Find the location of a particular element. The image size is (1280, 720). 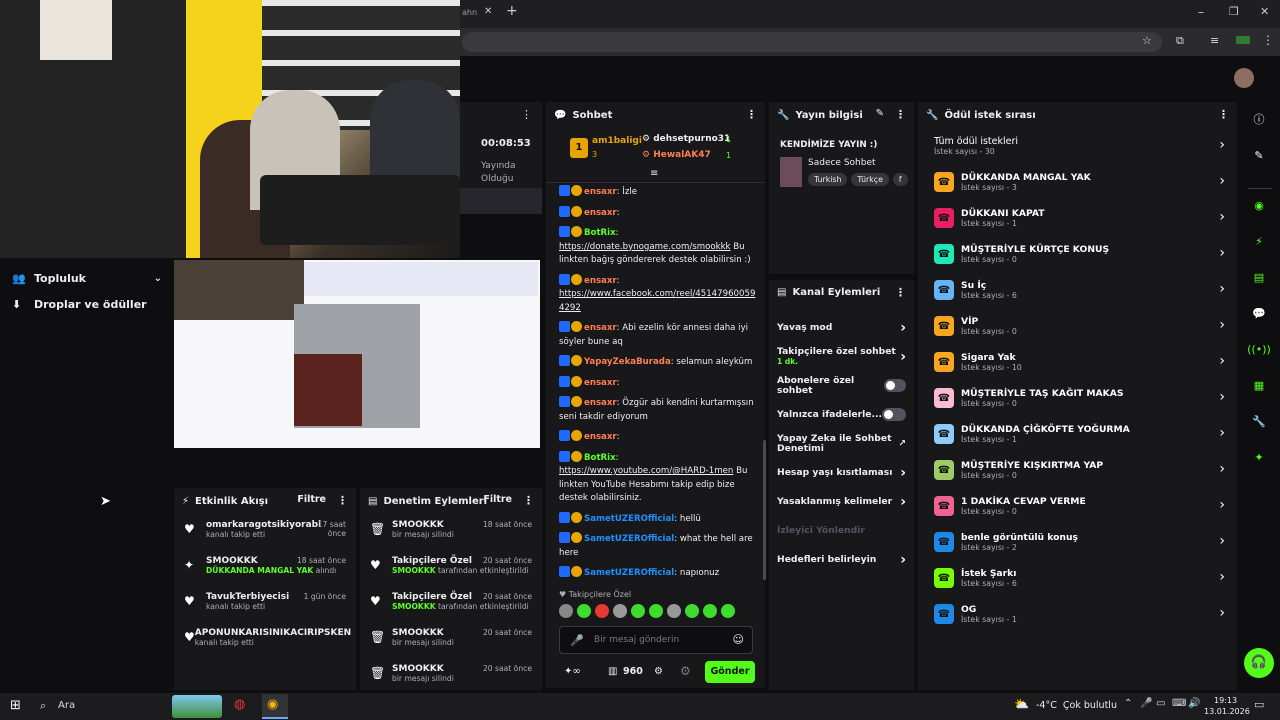

bookmark-star-icon: ☆ is located at coordinates (1147, 40).